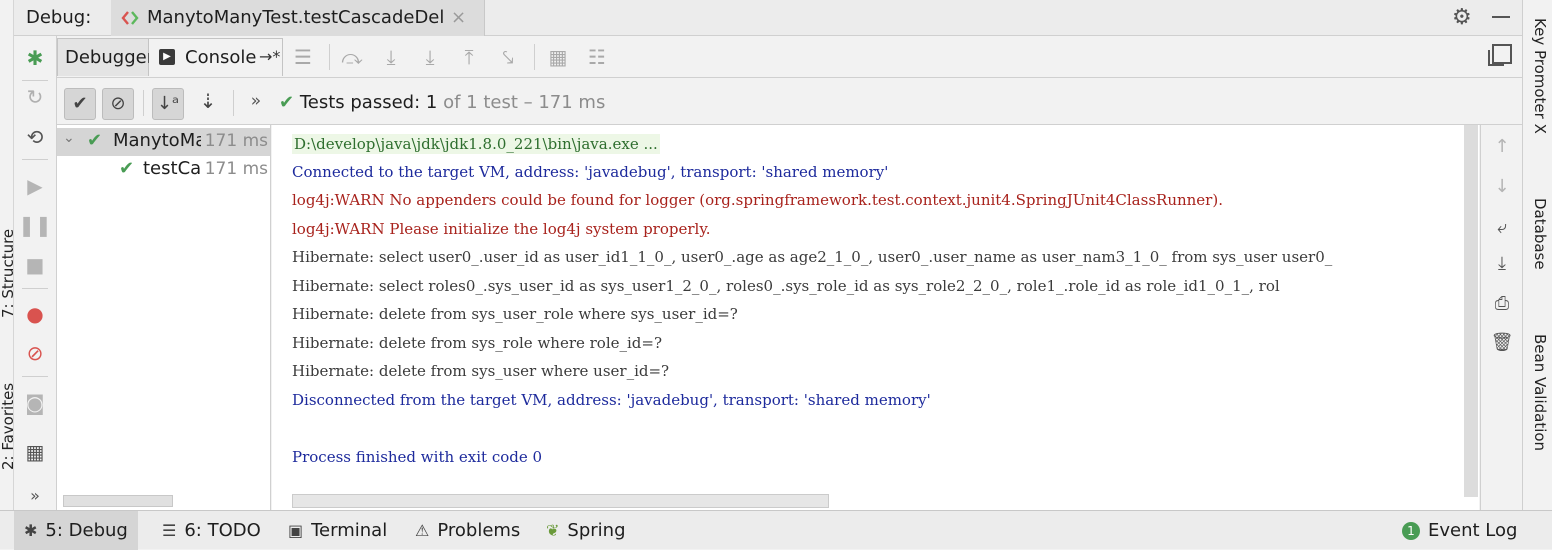  Describe the element at coordinates (287, 102) in the screenshot. I see `check-icon: ✔` at that location.